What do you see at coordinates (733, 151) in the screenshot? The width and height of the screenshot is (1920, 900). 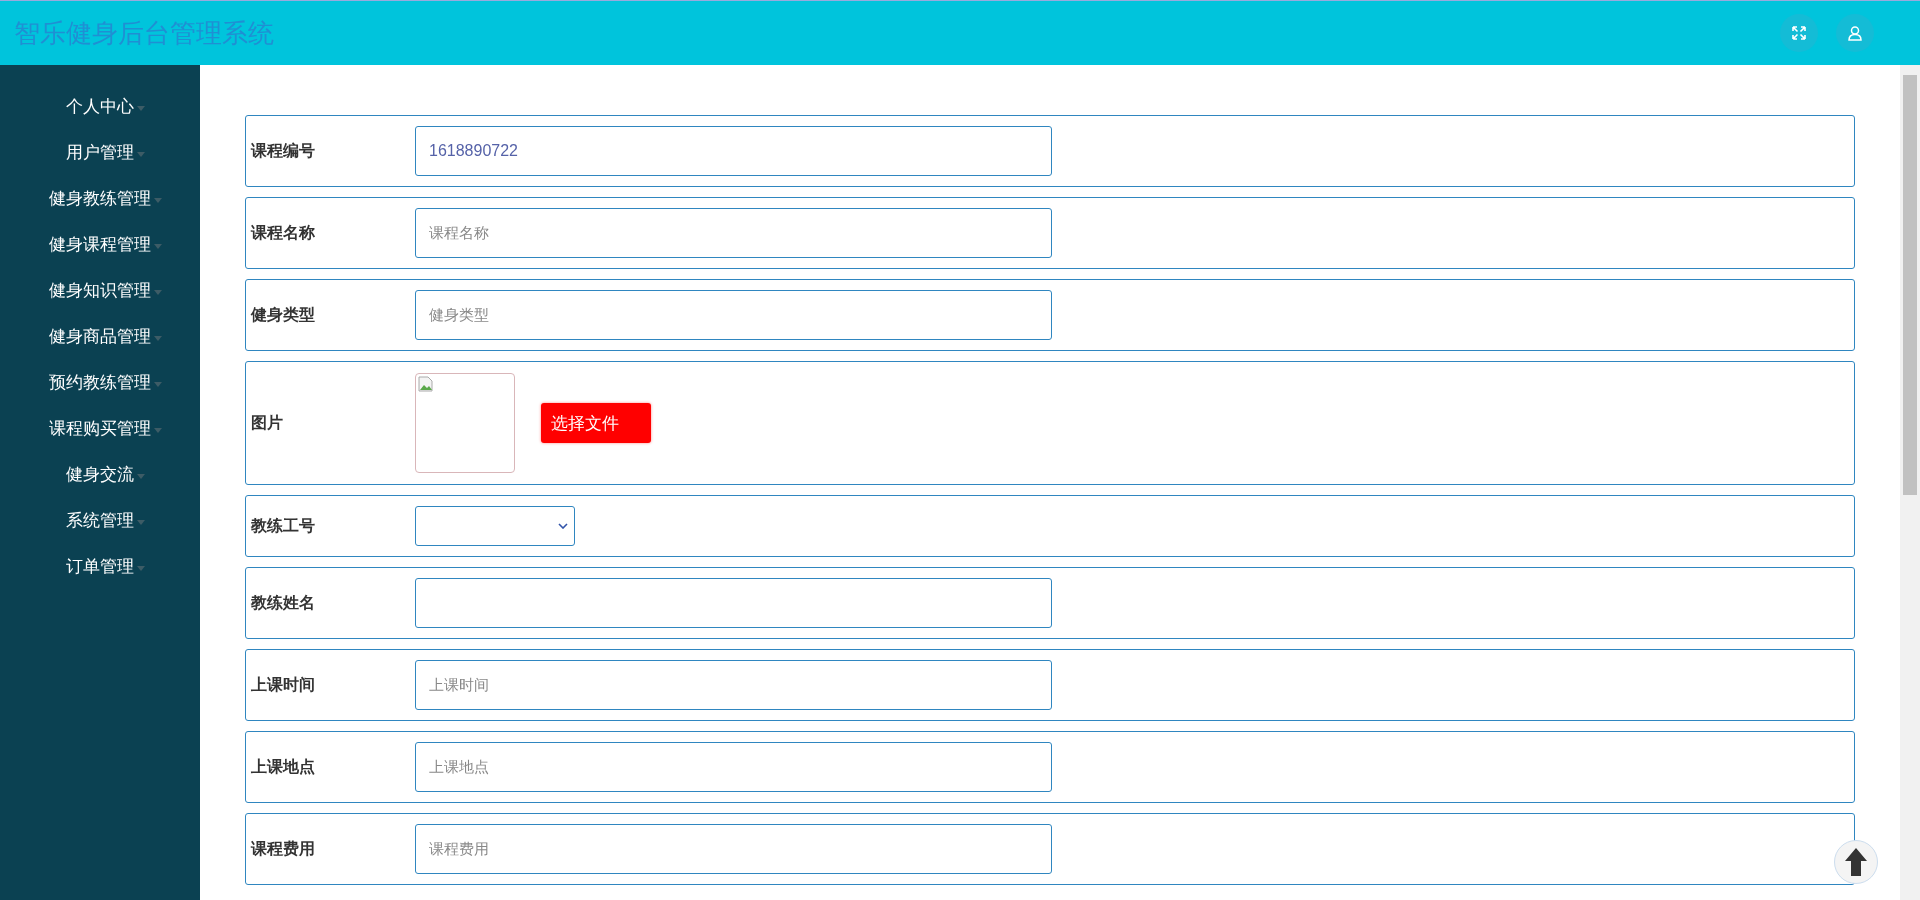 I see `input-field: 1618890722` at bounding box center [733, 151].